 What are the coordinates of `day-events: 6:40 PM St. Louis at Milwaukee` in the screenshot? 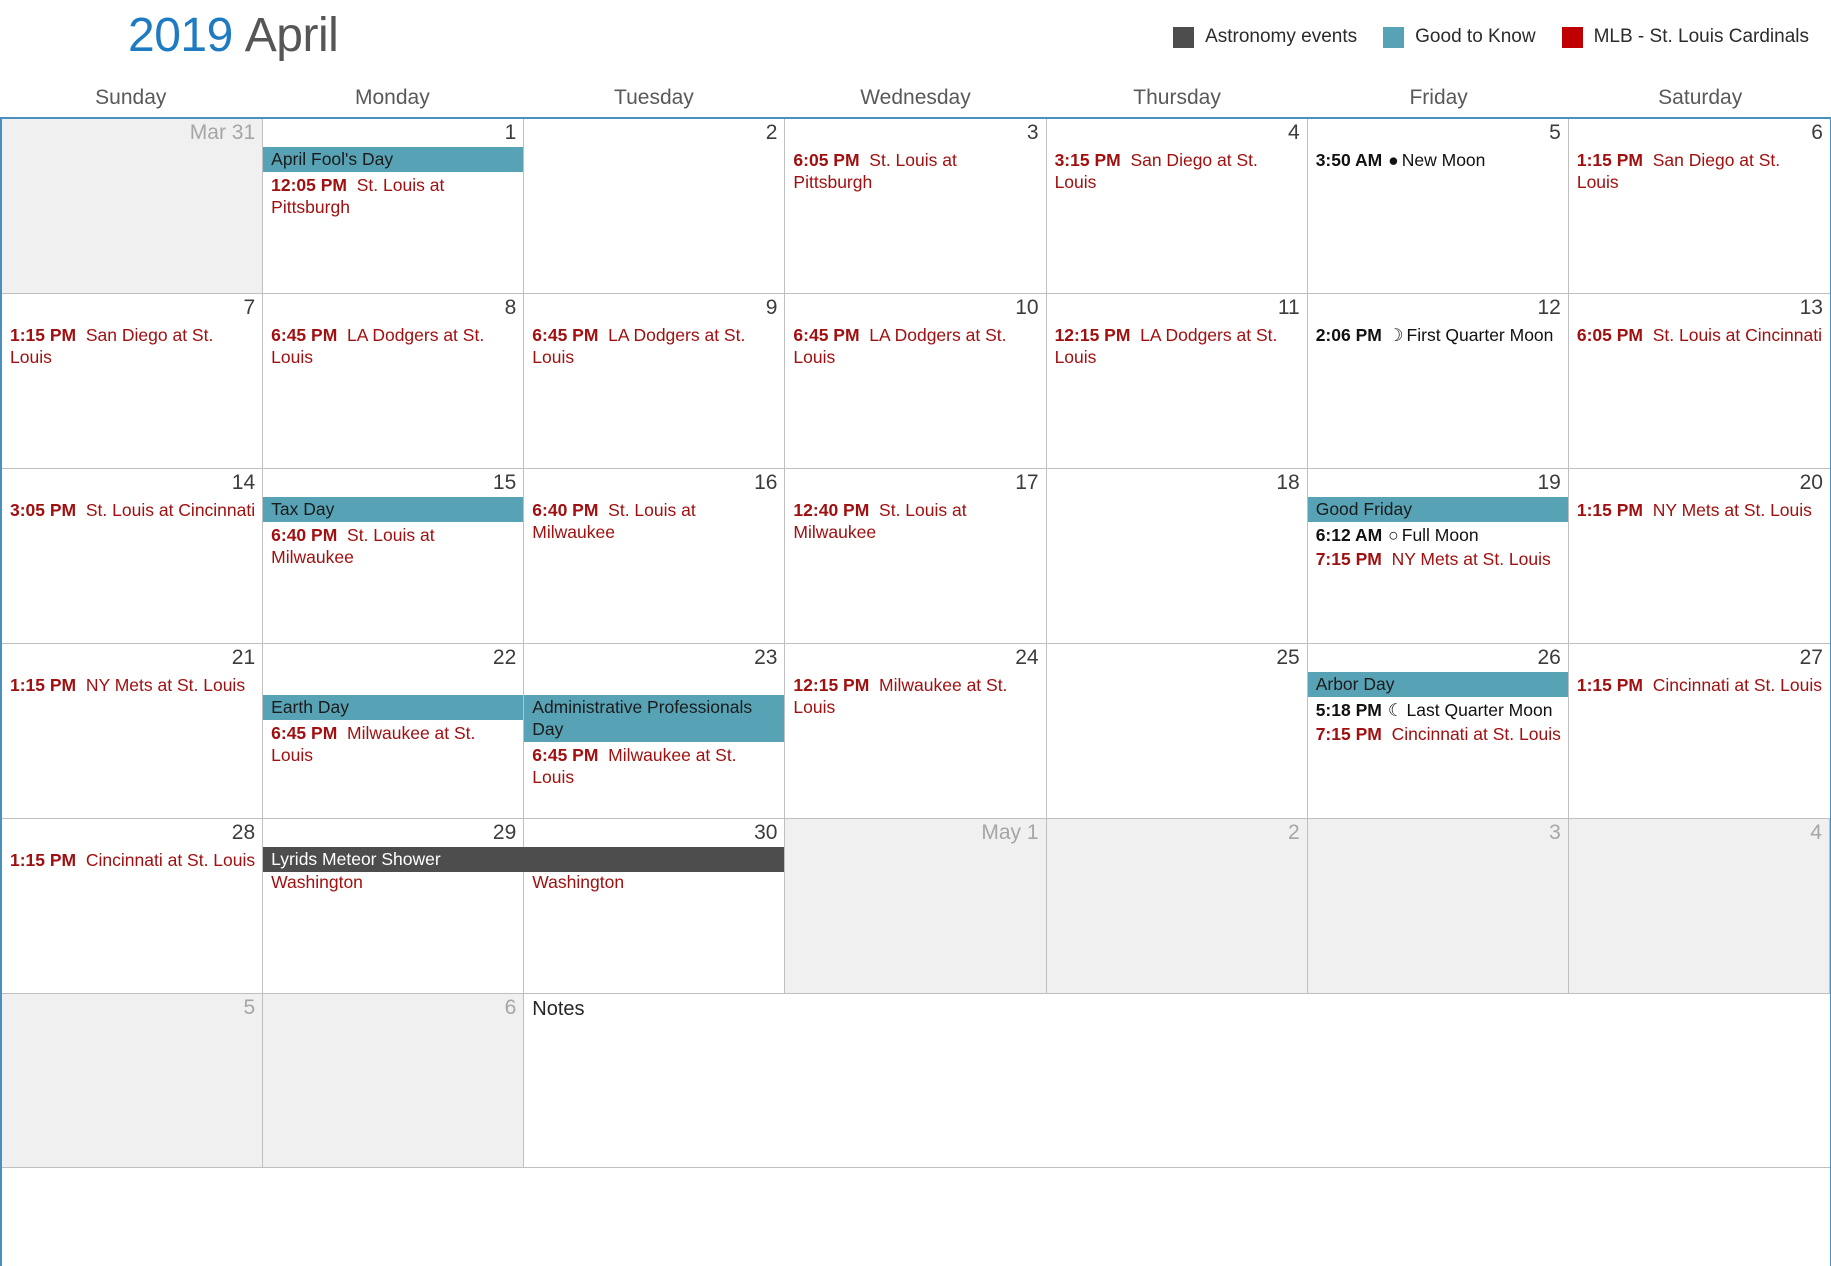 It's located at (654, 570).